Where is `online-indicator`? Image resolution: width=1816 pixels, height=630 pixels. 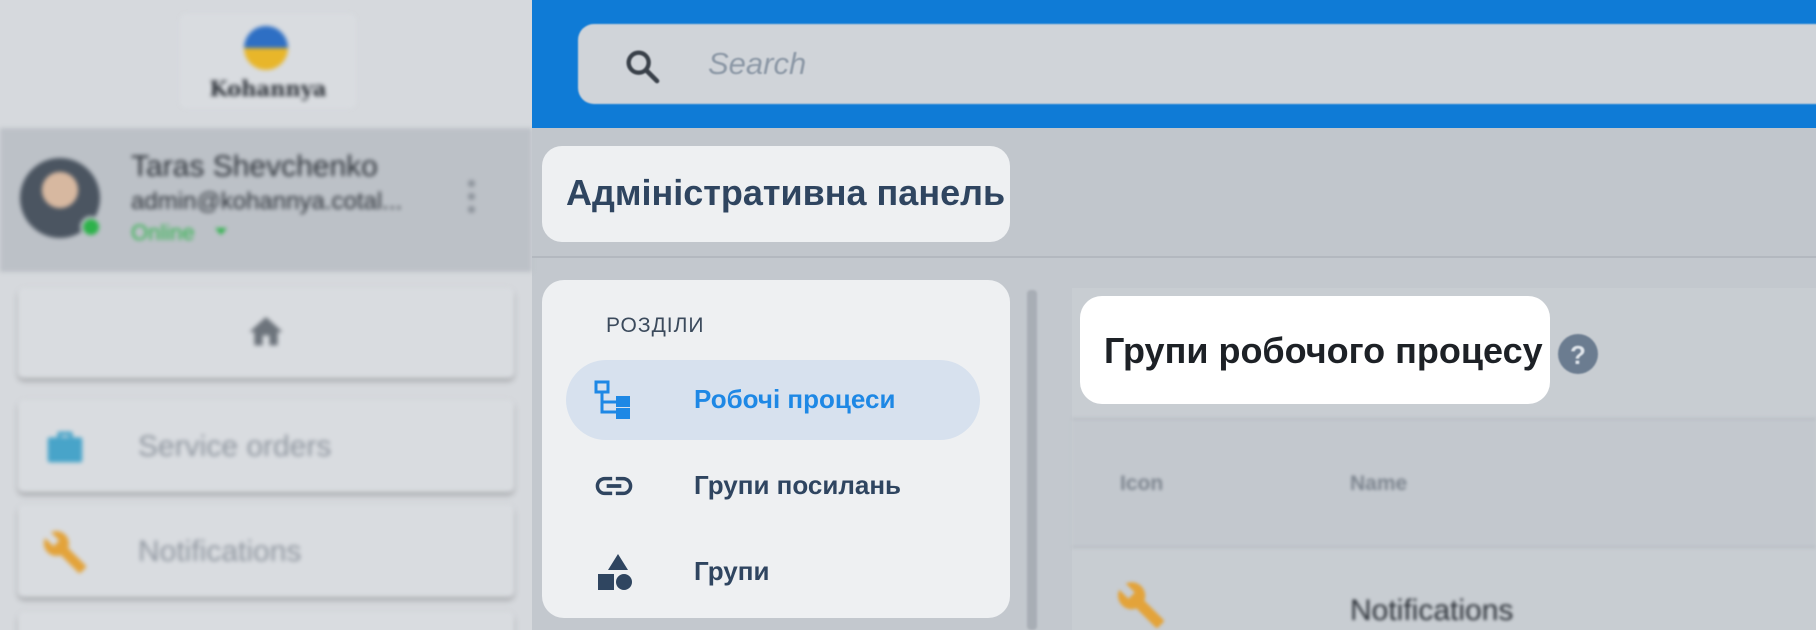 online-indicator is located at coordinates (91, 227).